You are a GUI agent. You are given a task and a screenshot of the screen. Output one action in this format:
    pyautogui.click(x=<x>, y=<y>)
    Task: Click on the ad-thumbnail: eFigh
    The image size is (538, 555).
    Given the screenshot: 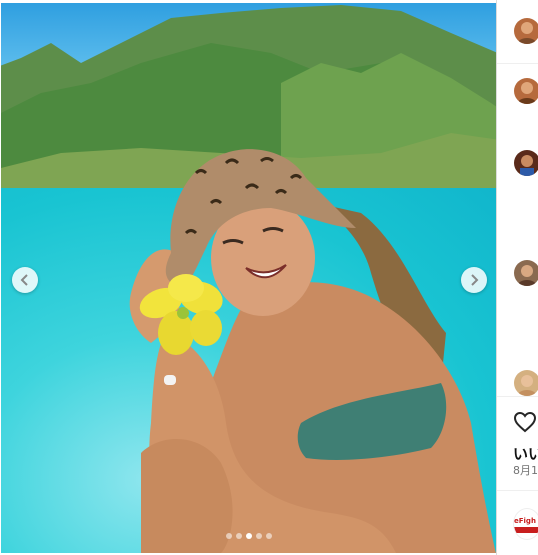 What is the action you would take?
    pyautogui.click(x=525, y=524)
    